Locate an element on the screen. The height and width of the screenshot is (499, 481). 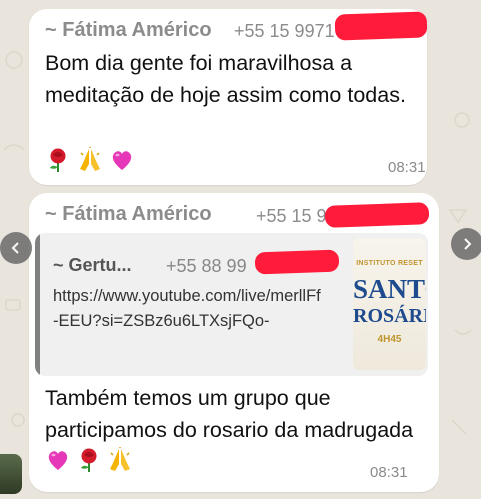
avatar is located at coordinates (11, 474).